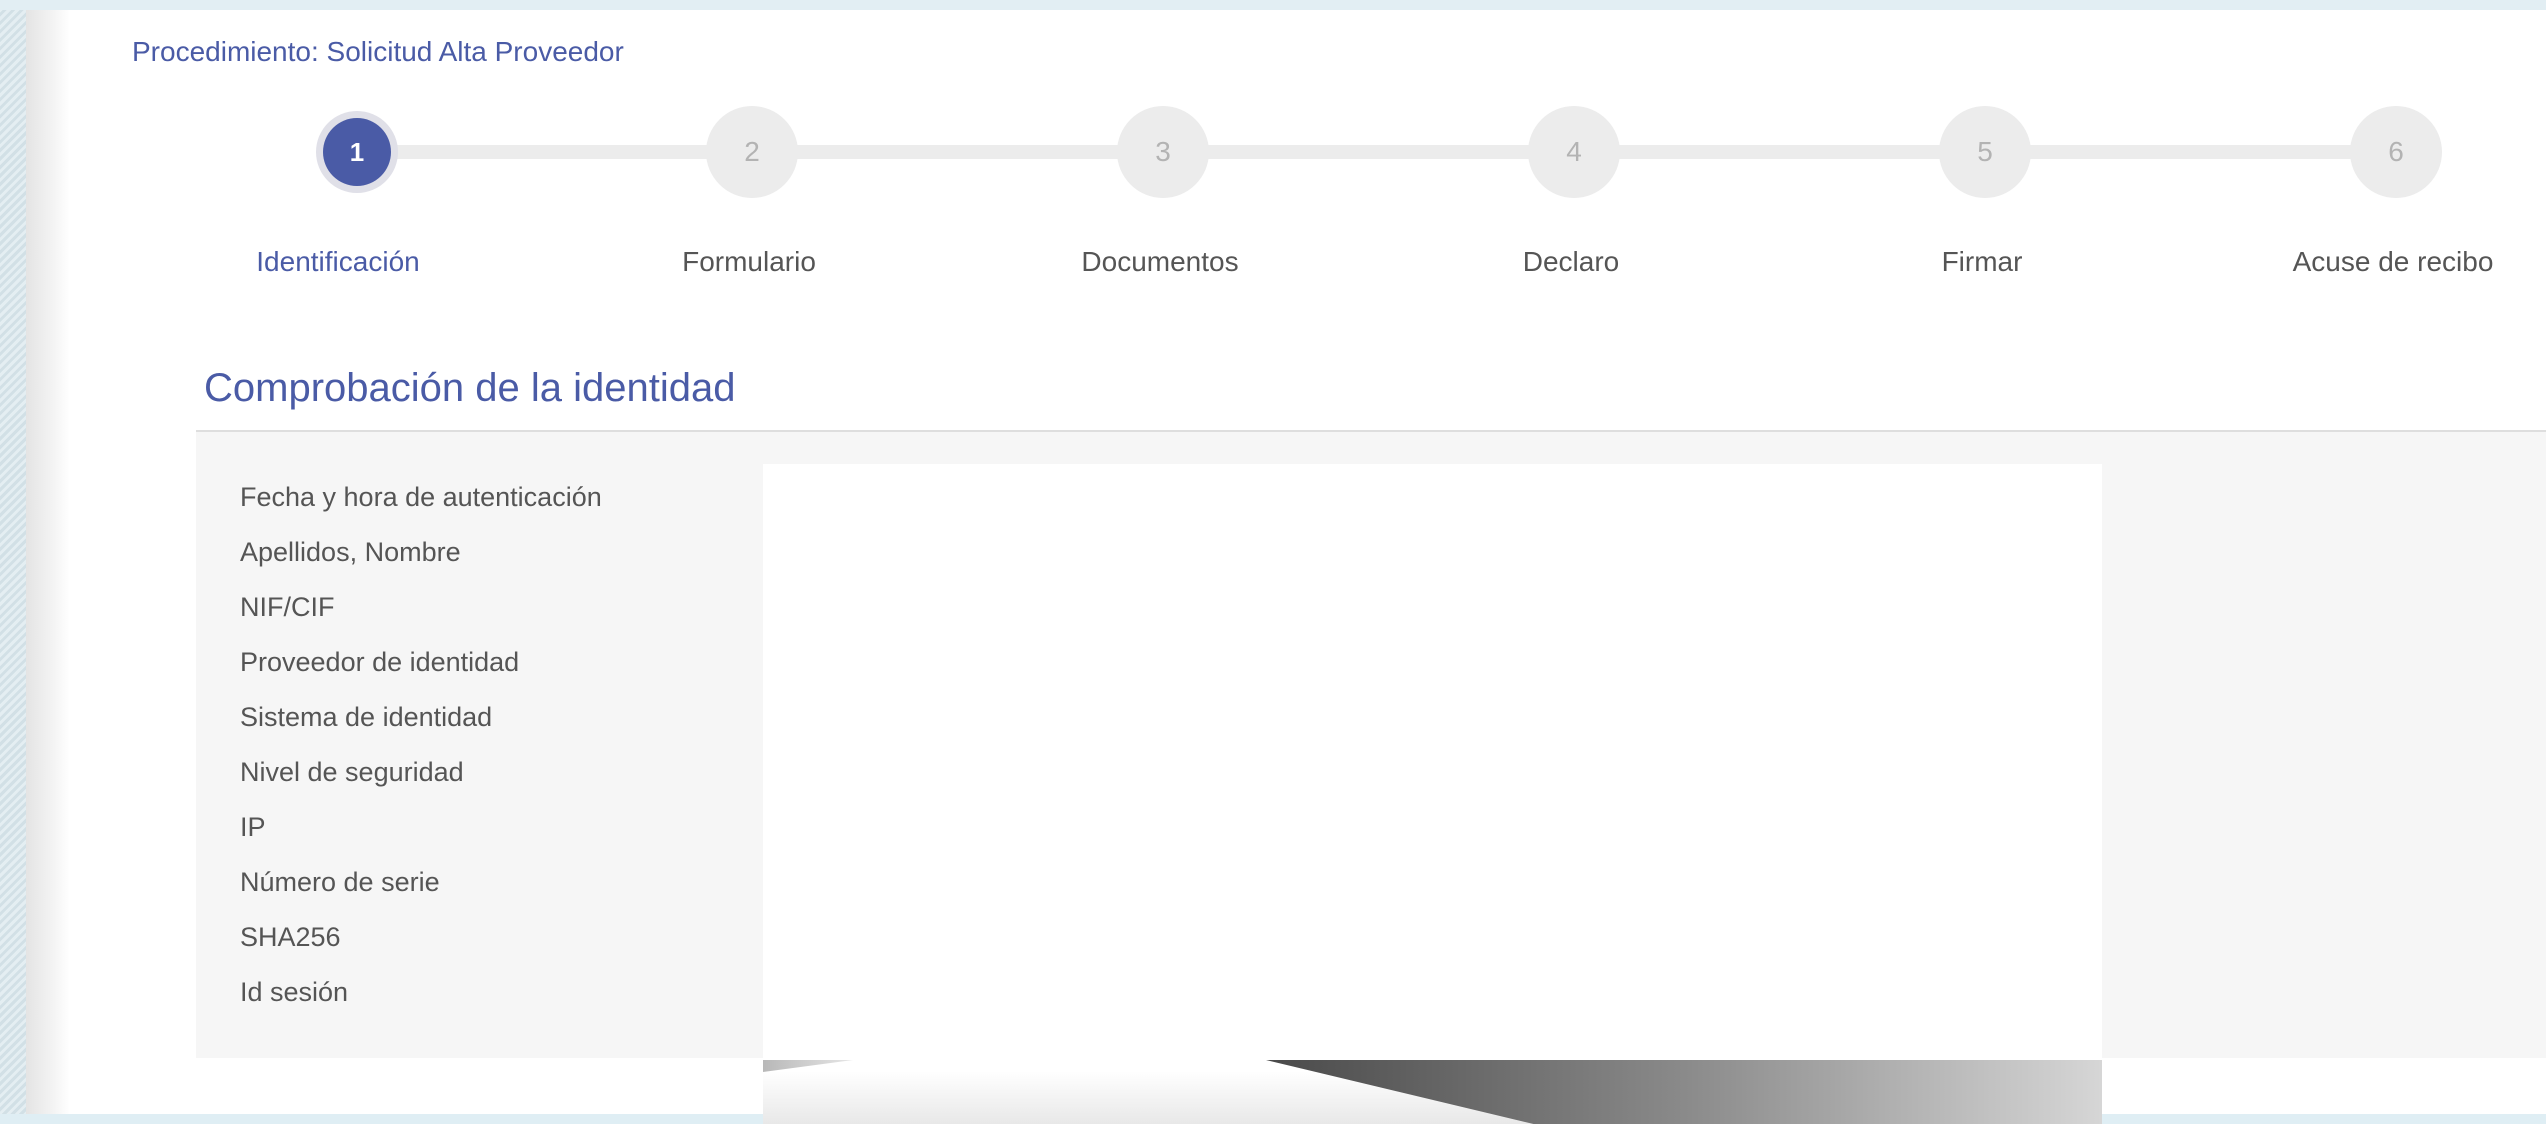 The width and height of the screenshot is (2546, 1124). Describe the element at coordinates (357, 152) in the screenshot. I see `step-1-circle: 1` at that location.